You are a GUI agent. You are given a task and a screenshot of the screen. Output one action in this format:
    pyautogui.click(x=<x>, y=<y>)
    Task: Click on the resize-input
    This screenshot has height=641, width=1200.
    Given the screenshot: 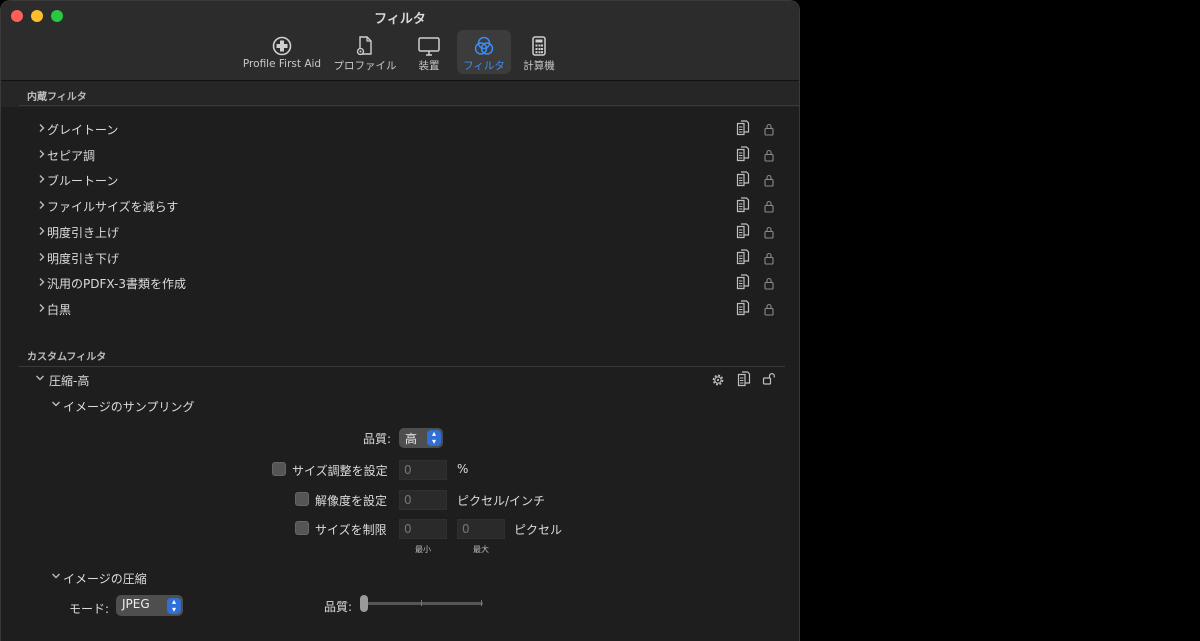 What is the action you would take?
    pyautogui.click(x=423, y=470)
    